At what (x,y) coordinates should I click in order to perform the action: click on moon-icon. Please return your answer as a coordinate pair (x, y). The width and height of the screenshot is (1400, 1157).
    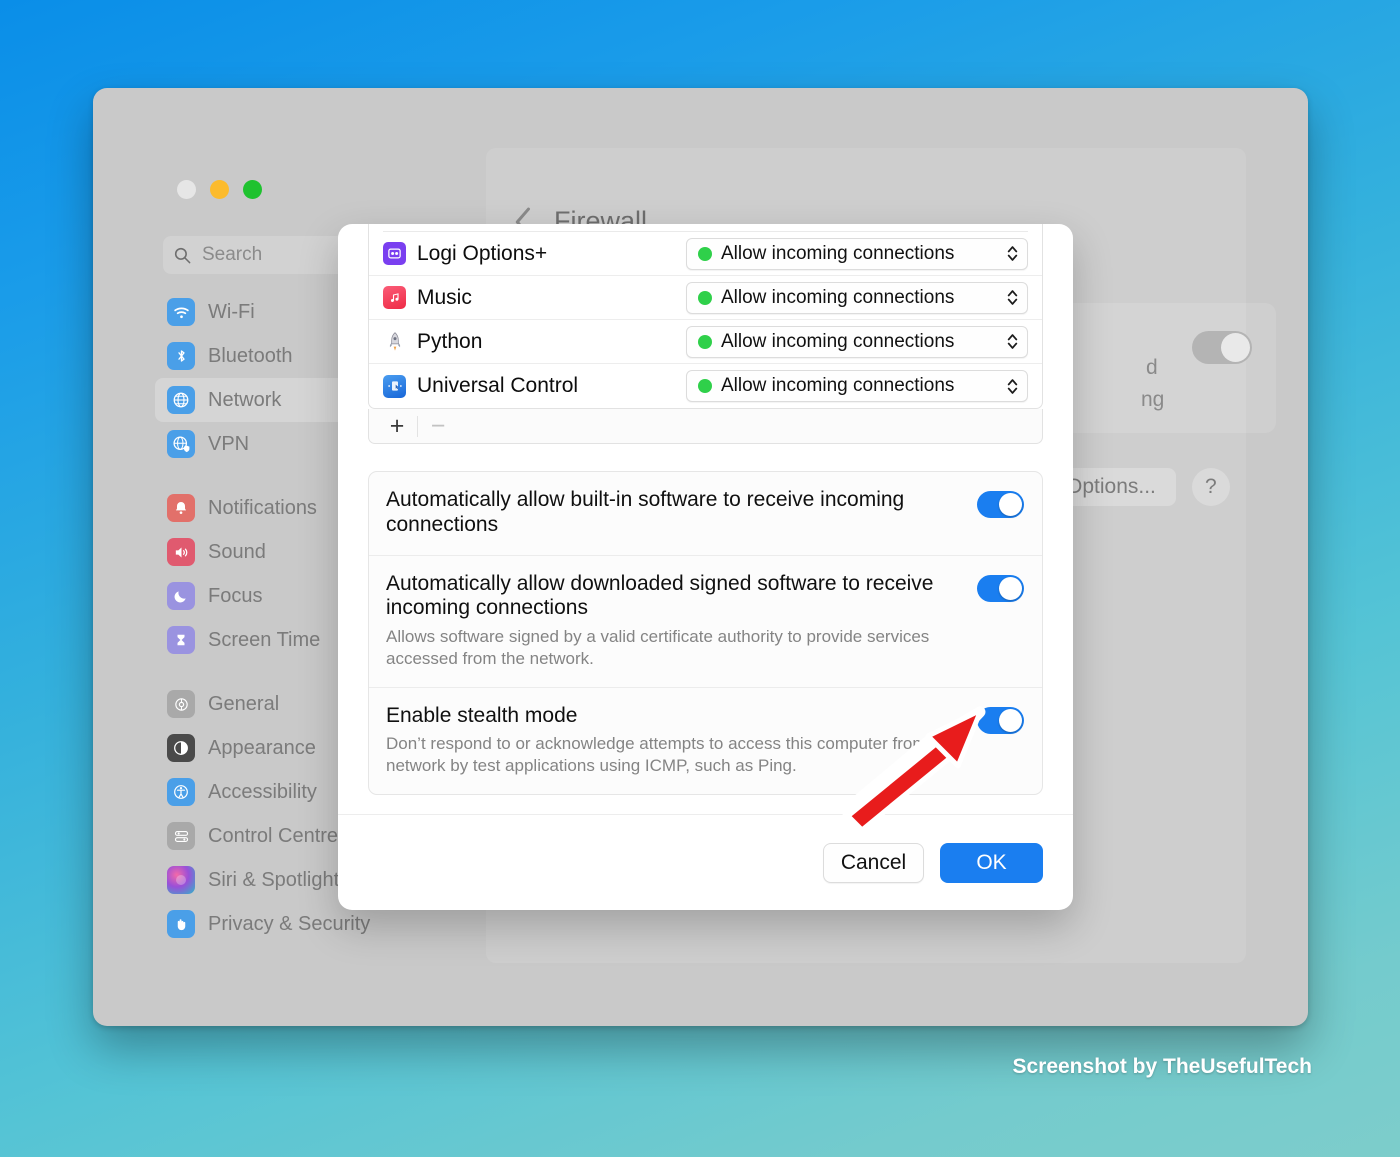
    Looking at the image, I should click on (181, 596).